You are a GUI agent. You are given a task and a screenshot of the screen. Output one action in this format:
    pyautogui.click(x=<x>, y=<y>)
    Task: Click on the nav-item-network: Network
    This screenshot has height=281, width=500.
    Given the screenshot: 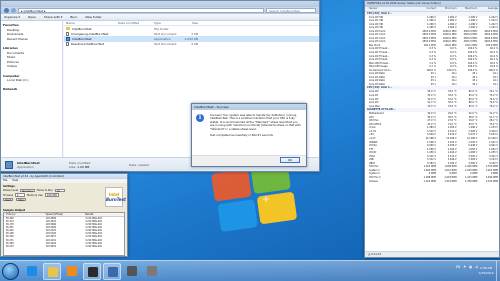 What is the action you would take?
    pyautogui.click(x=31, y=89)
    